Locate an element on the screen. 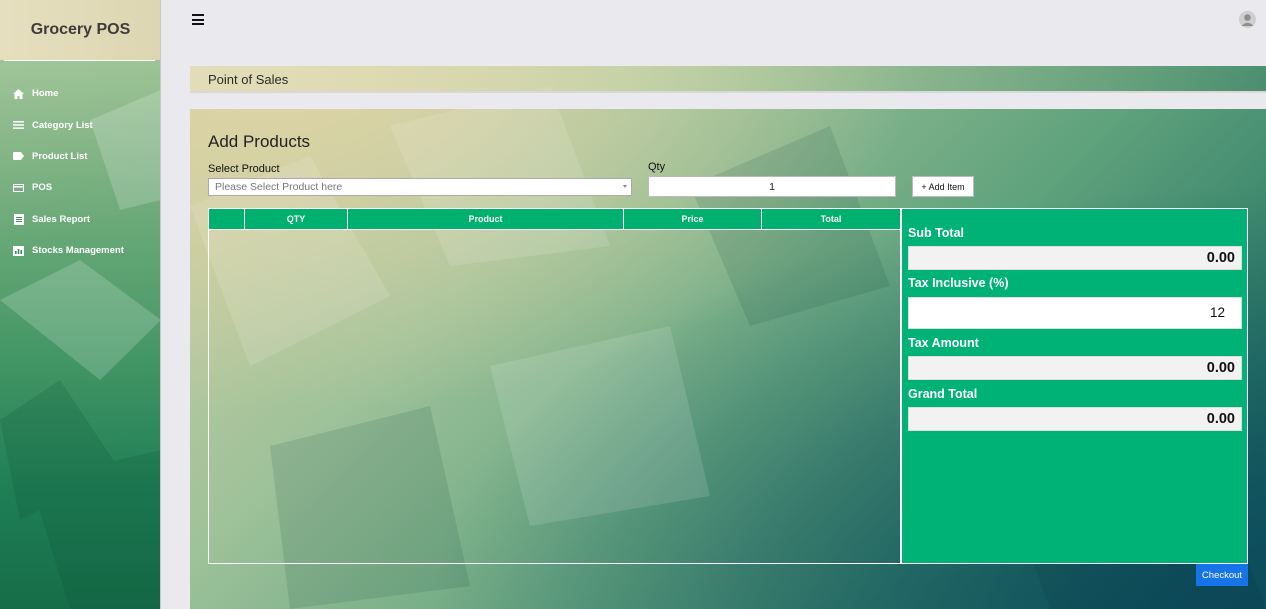 The height and width of the screenshot is (609, 1266). top-bar is located at coordinates (713, 23).